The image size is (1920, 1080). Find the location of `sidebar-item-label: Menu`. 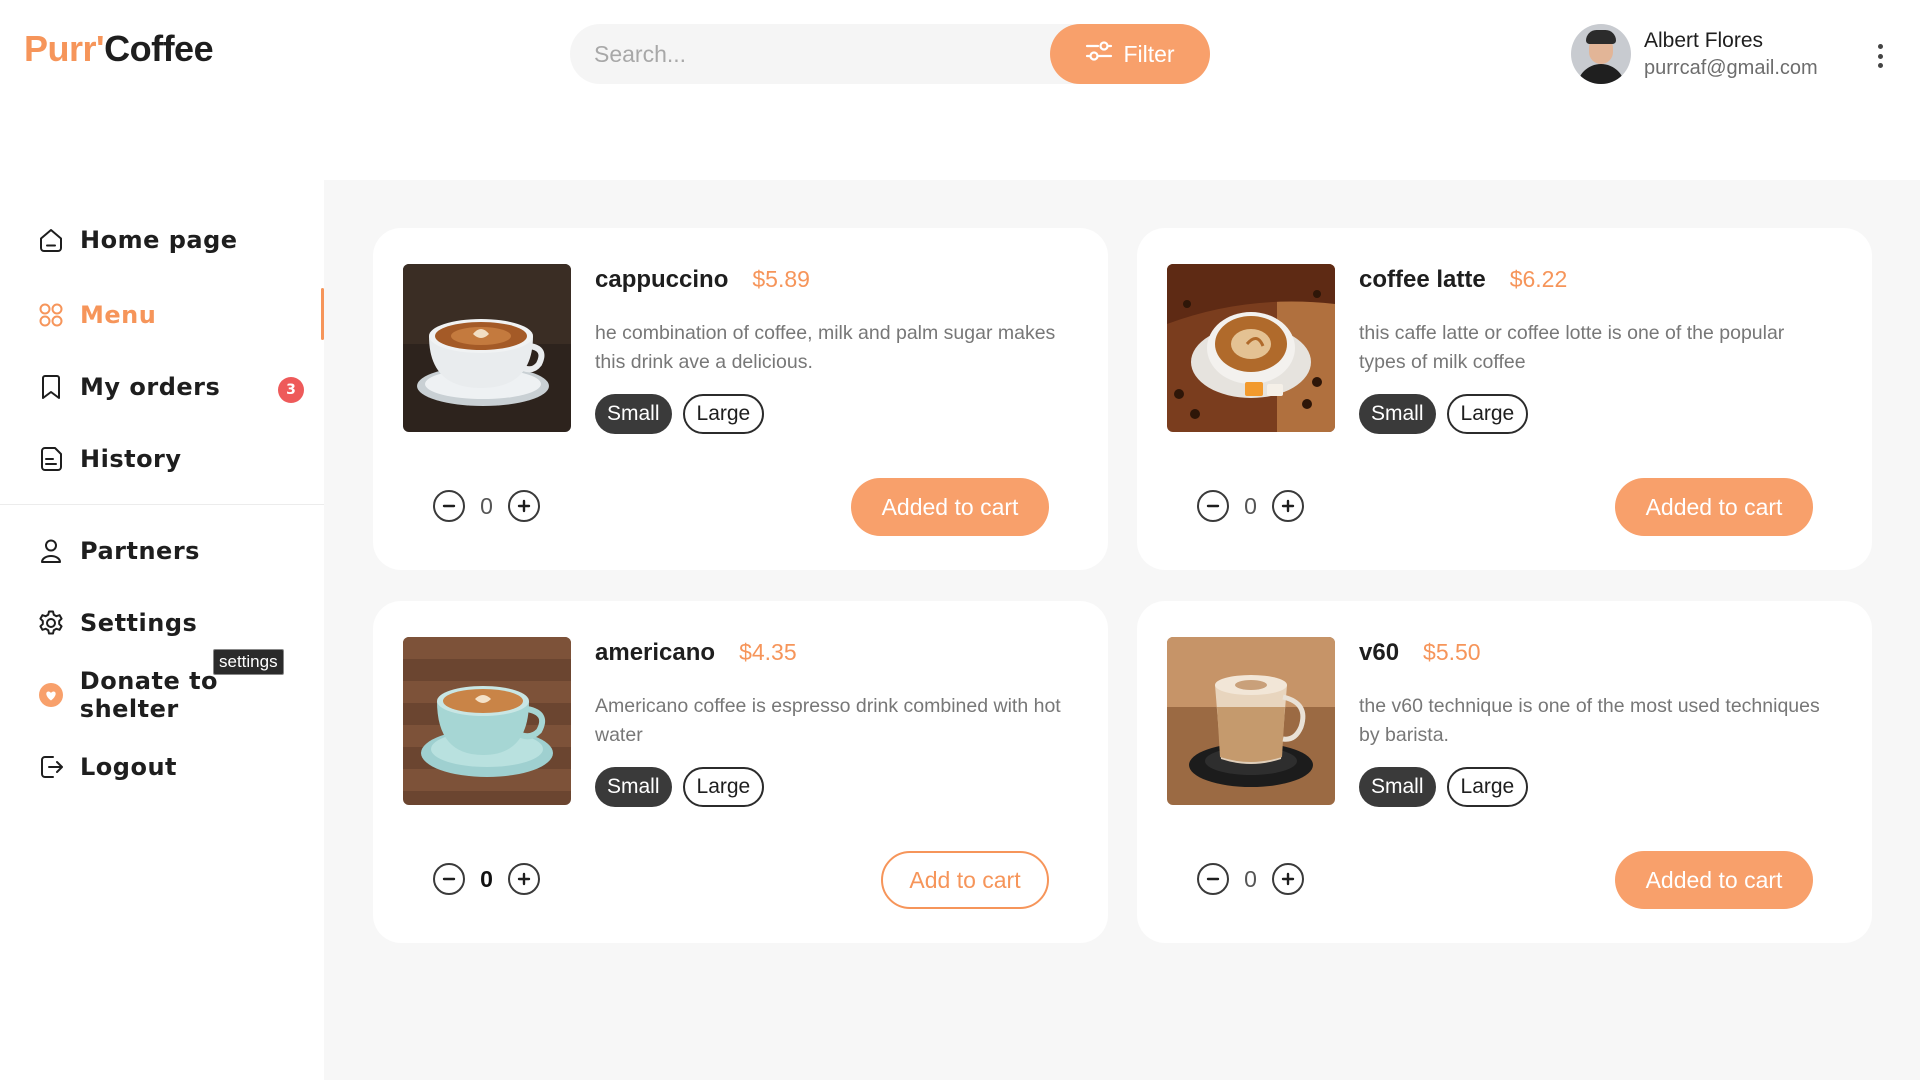

sidebar-item-label: Menu is located at coordinates (118, 315).